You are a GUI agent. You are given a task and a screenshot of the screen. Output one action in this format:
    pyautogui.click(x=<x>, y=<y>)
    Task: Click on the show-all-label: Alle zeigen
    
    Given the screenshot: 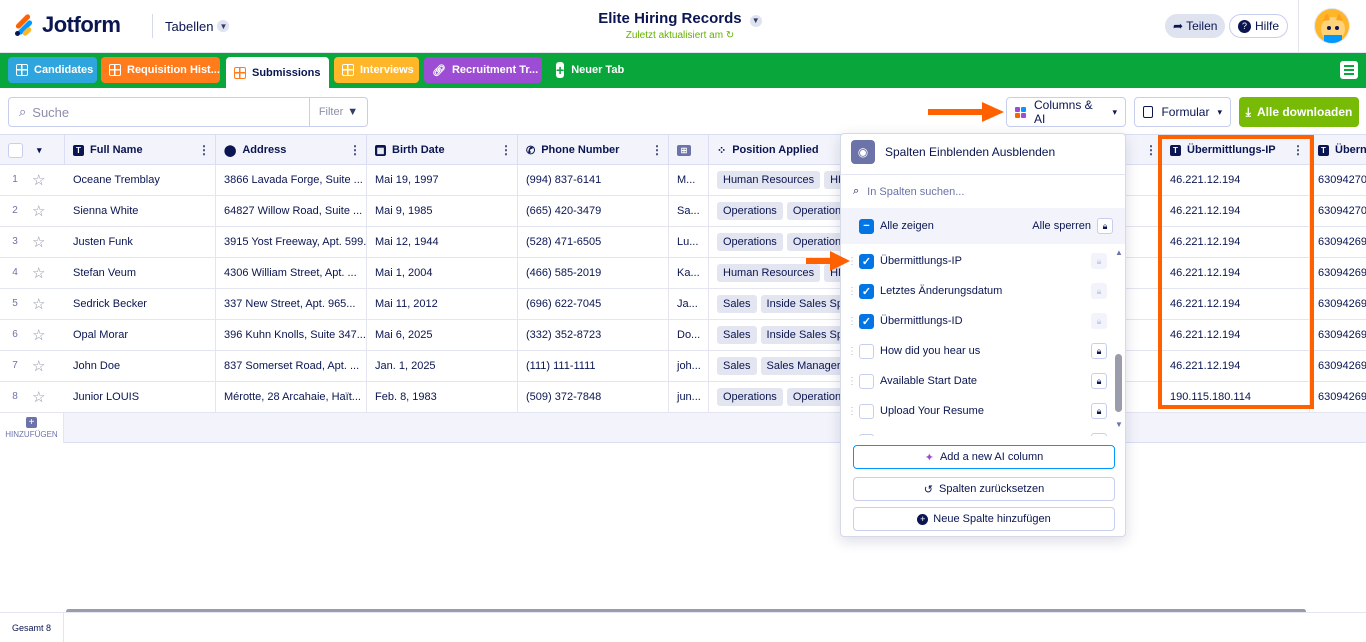 What is the action you would take?
    pyautogui.click(x=956, y=226)
    